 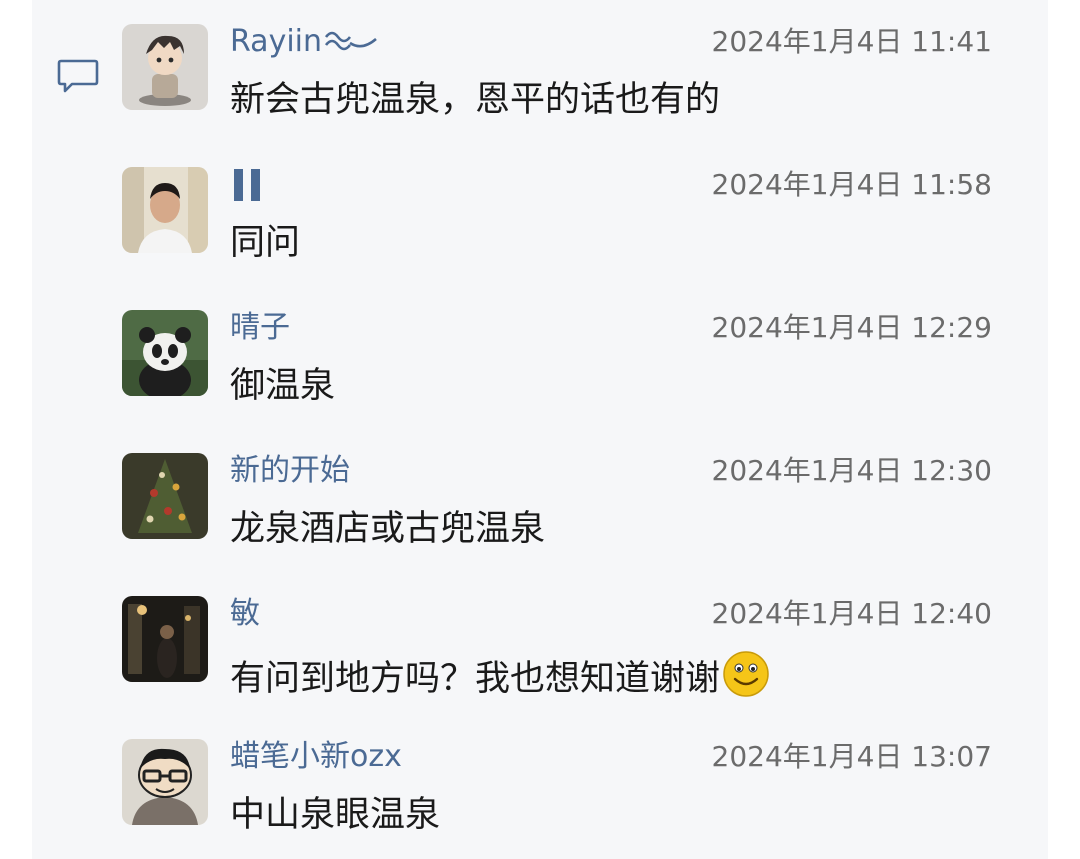 I want to click on comment-item: 新的开始 2024年1月4日 12:30 龙泉酒店或古兜温泉, so click(x=562, y=503).